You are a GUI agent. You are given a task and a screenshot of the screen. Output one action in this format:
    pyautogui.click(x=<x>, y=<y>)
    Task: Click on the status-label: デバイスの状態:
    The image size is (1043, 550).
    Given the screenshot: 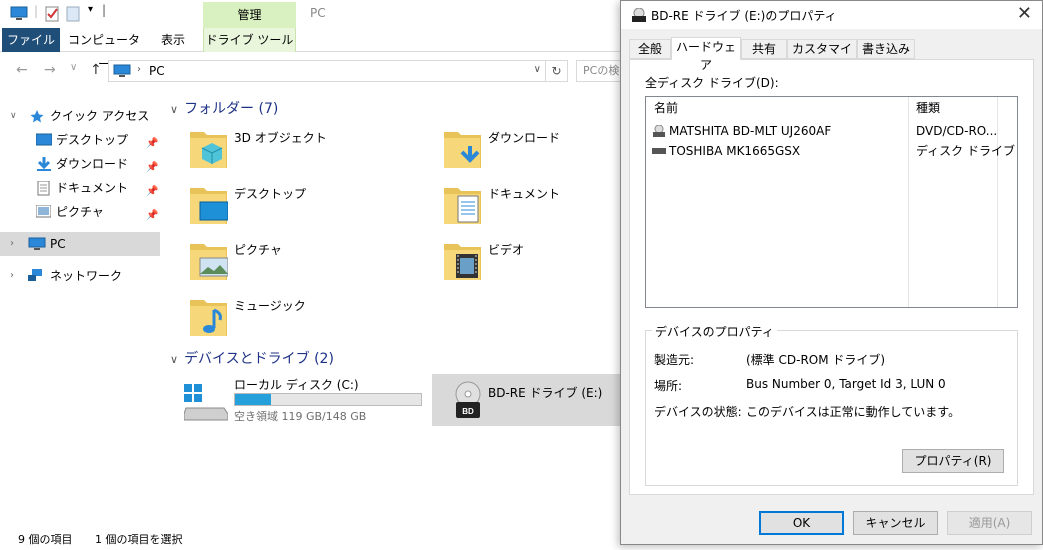 What is the action you would take?
    pyautogui.click(x=698, y=412)
    